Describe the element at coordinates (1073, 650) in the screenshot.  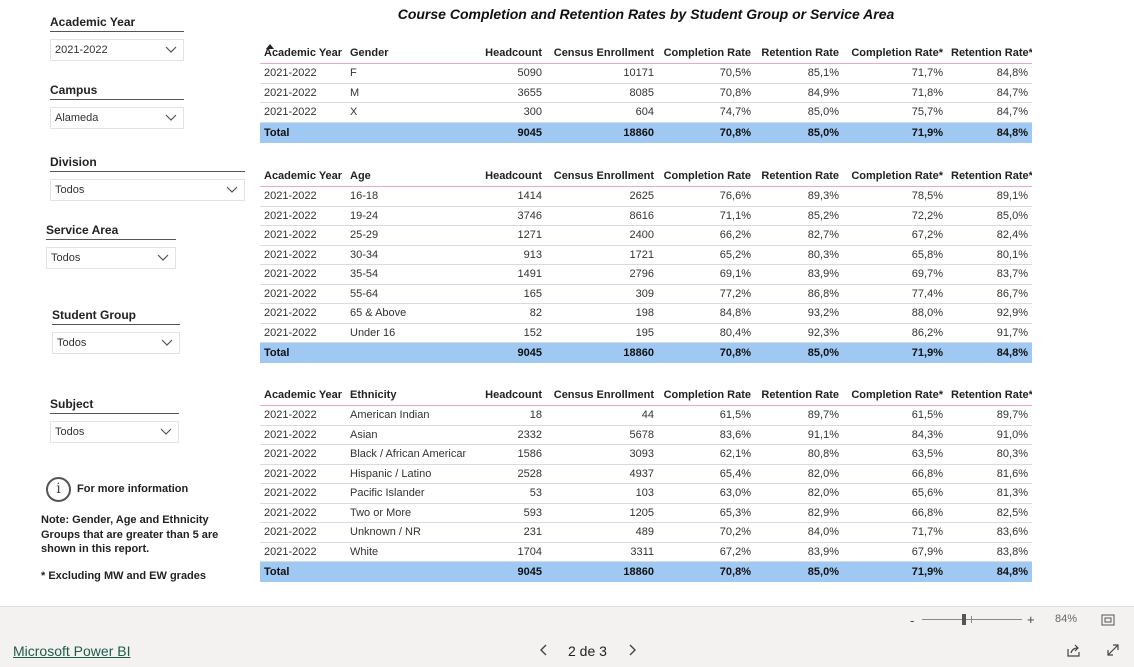
I see `share-icon` at that location.